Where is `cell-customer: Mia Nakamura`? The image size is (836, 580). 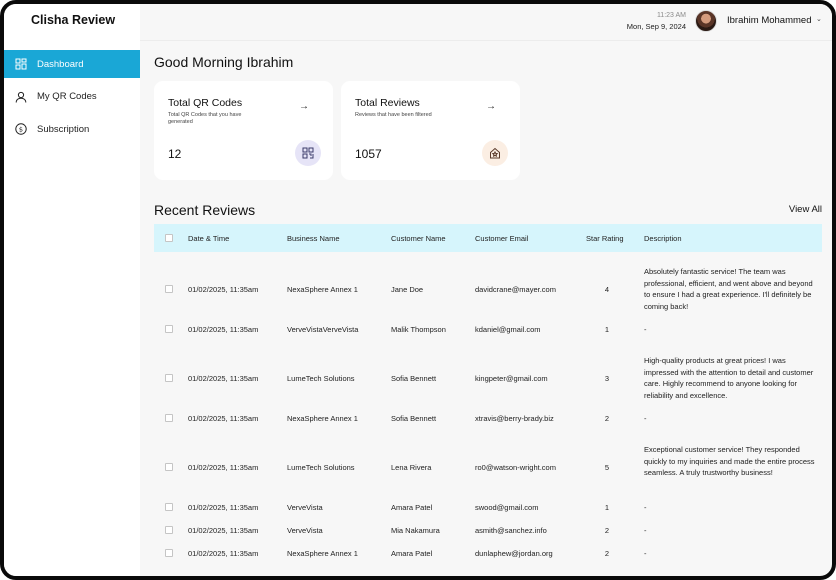 cell-customer: Mia Nakamura is located at coordinates (415, 530).